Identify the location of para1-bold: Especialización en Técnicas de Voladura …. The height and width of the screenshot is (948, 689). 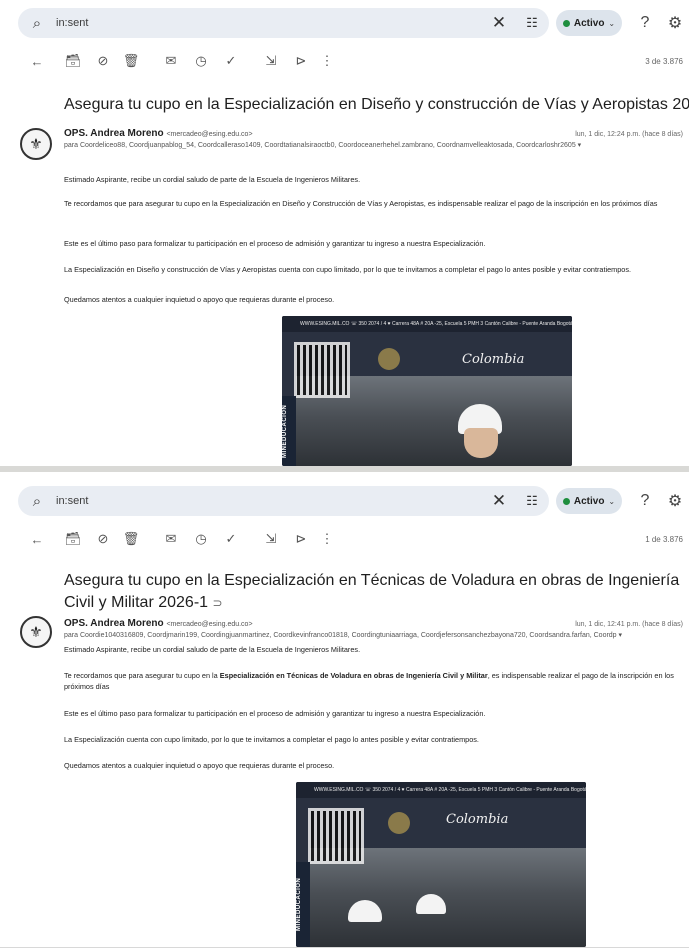
(353, 675).